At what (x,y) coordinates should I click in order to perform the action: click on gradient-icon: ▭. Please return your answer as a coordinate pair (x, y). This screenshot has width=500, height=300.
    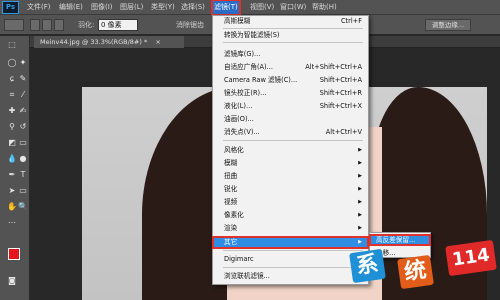
    Looking at the image, I should click on (23, 143).